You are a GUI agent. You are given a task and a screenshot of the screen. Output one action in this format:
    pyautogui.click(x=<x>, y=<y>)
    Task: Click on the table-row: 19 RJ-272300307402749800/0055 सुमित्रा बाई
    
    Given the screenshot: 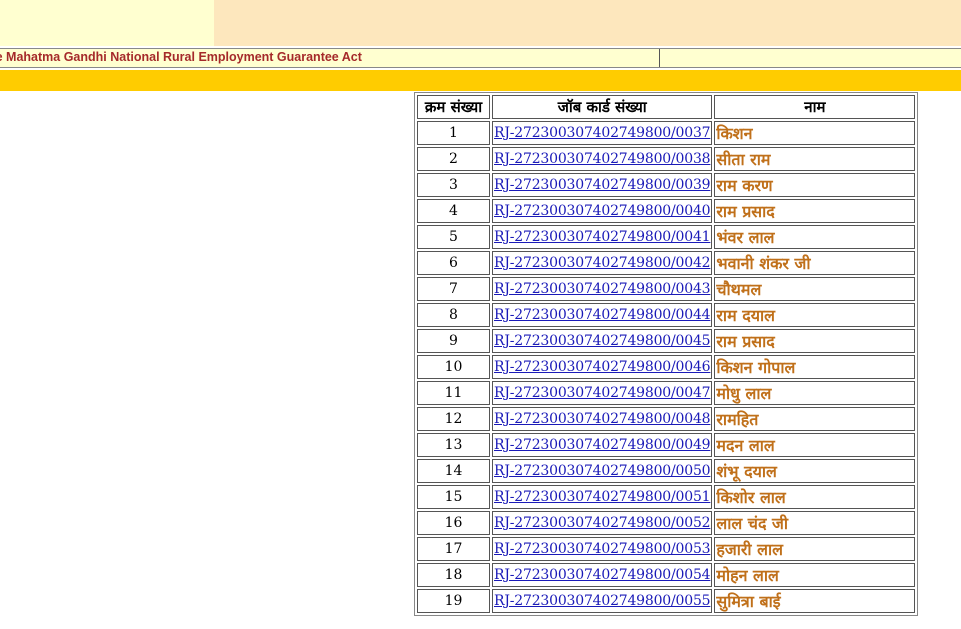 What is the action you would take?
    pyautogui.click(x=666, y=601)
    